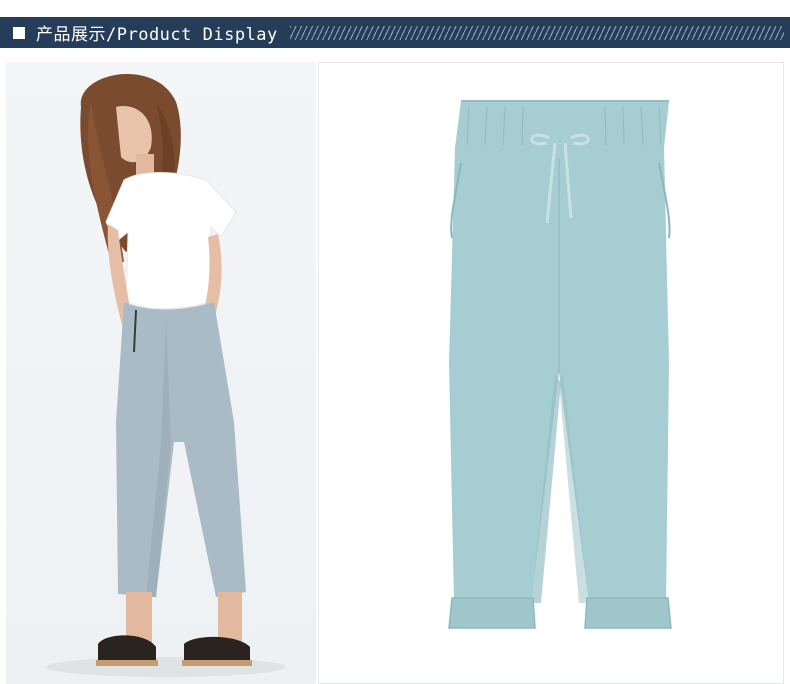  I want to click on section-header-banner: 产品展示/Product Display, so click(395, 32).